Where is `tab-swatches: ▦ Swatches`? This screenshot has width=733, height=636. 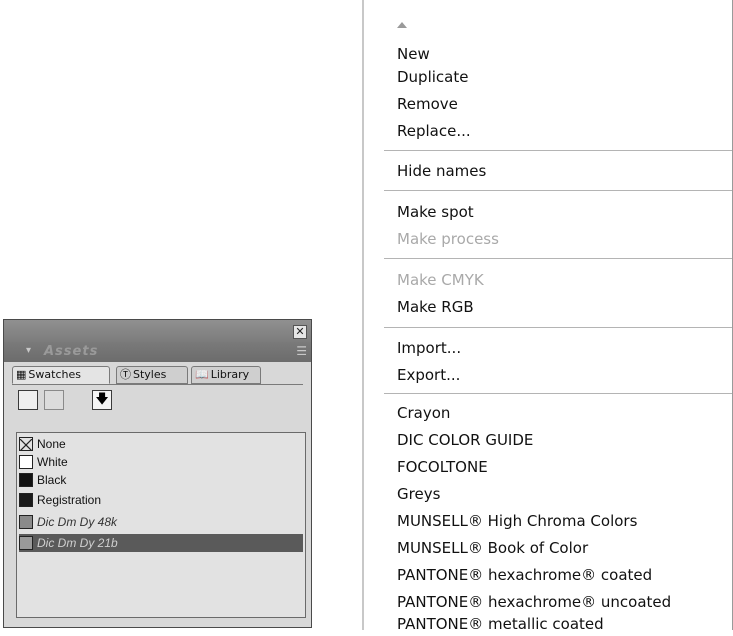
tab-swatches: ▦ Swatches is located at coordinates (61, 375).